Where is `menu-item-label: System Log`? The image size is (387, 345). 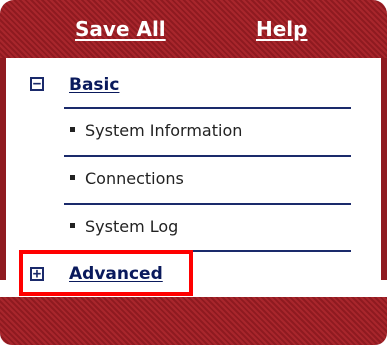
menu-item-label: System Log is located at coordinates (132, 226).